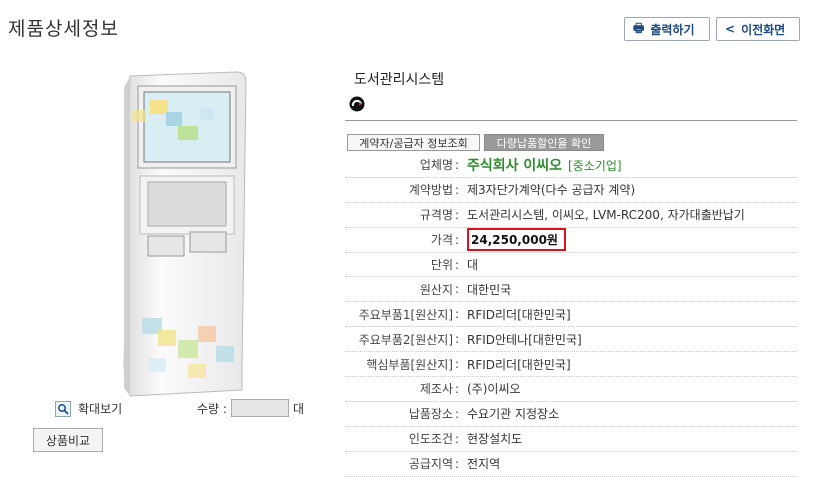 This screenshot has height=477, width=829. What do you see at coordinates (430, 464) in the screenshot?
I see `detail-label: 공급지역` at bounding box center [430, 464].